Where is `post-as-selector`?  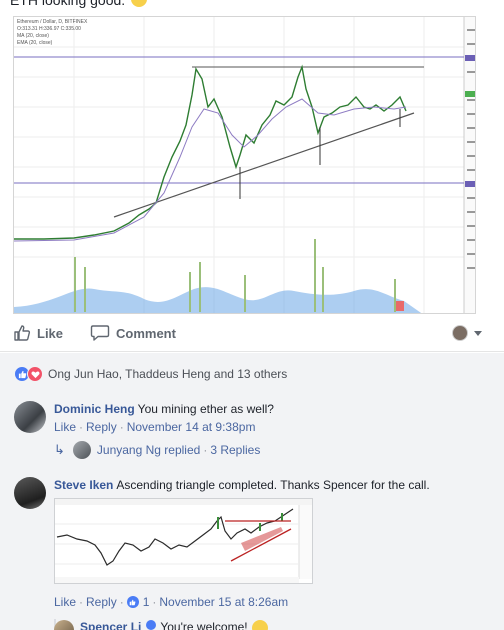 post-as-selector is located at coordinates (467, 333).